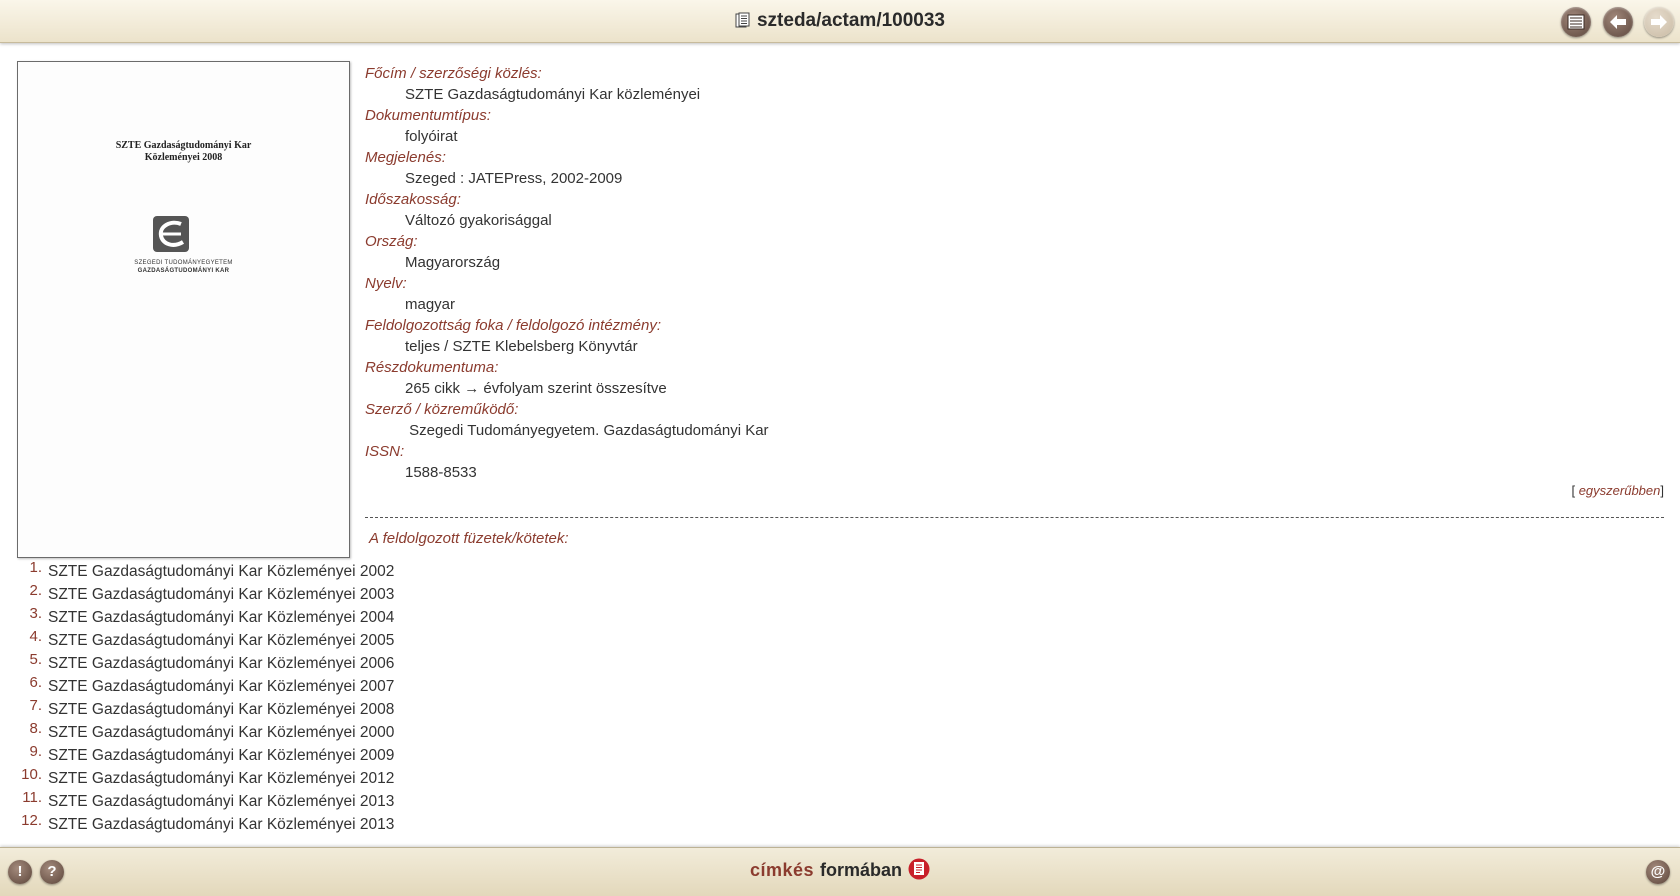  I want to click on arrow-left-icon, so click(1618, 22).